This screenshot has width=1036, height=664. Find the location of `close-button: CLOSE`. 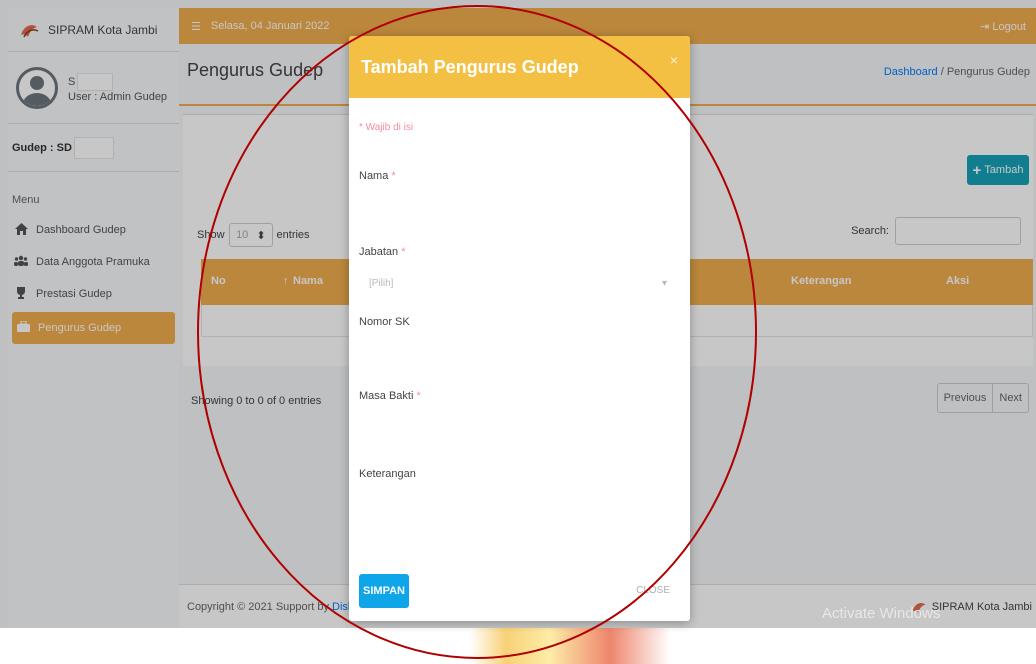

close-button: CLOSE is located at coordinates (653, 590).